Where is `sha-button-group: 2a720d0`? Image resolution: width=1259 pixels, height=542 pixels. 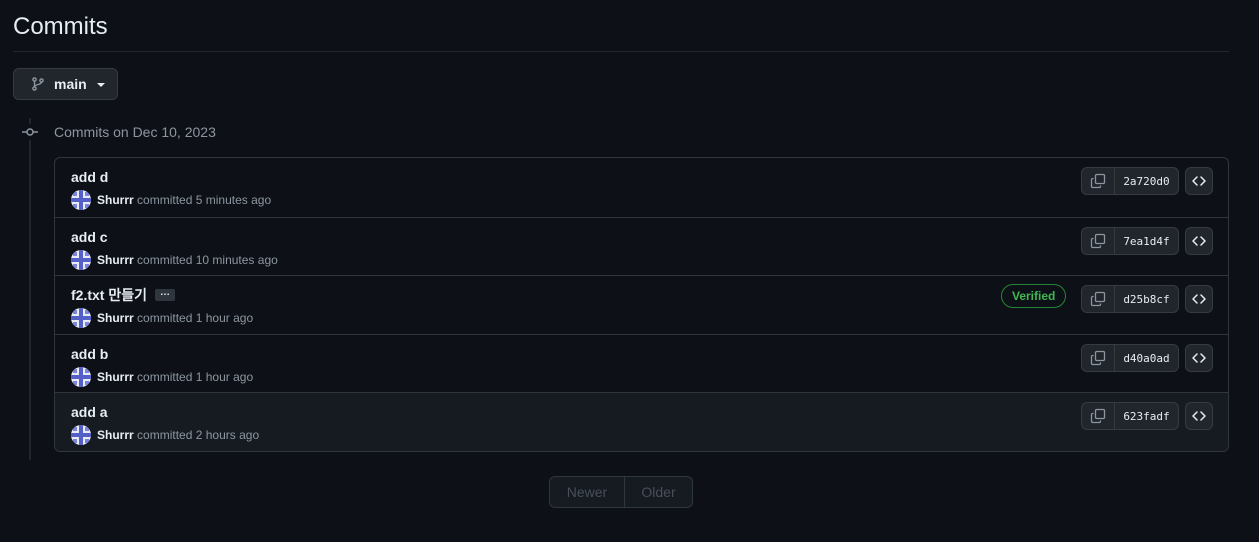
sha-button-group: 2a720d0 is located at coordinates (1130, 181).